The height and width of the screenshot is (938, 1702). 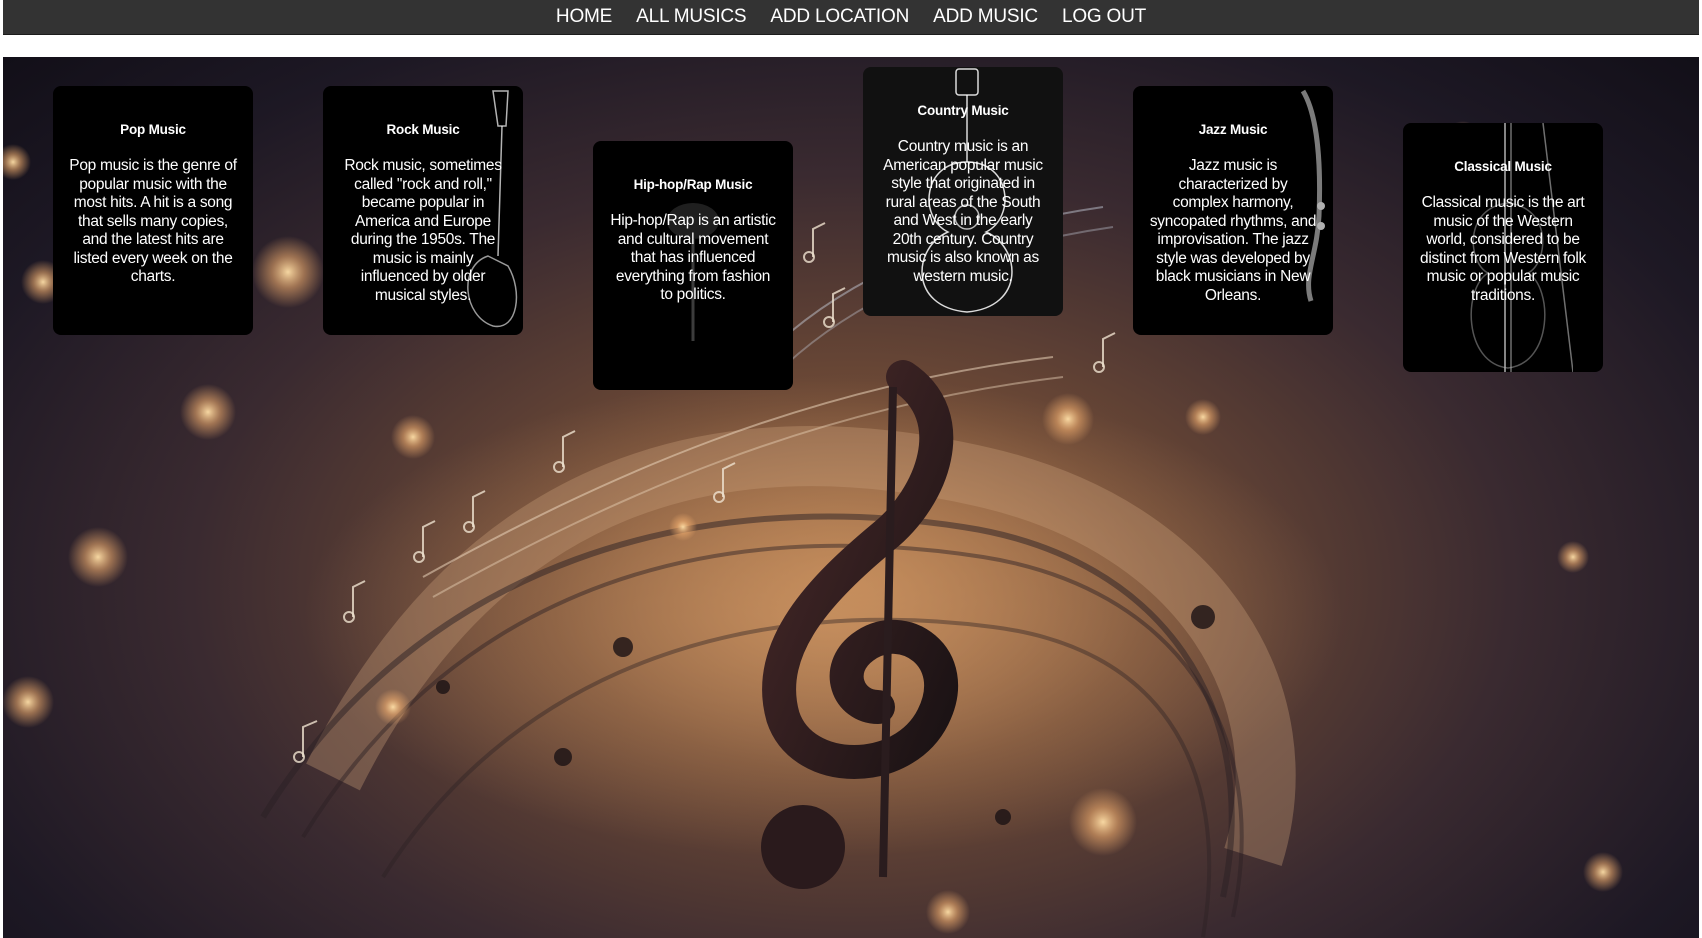 I want to click on genre-card-title: Hip-hop/Rap Music, so click(x=693, y=184).